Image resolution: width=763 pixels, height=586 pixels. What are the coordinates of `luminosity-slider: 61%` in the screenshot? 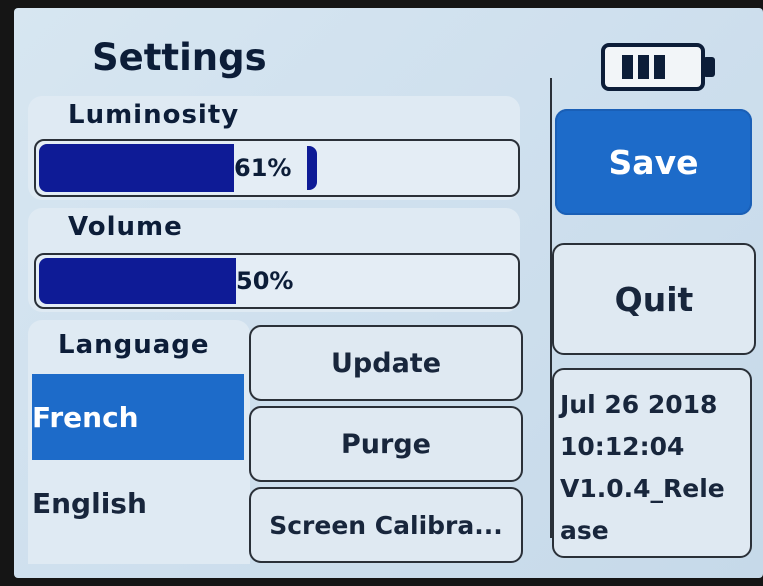 It's located at (277, 168).